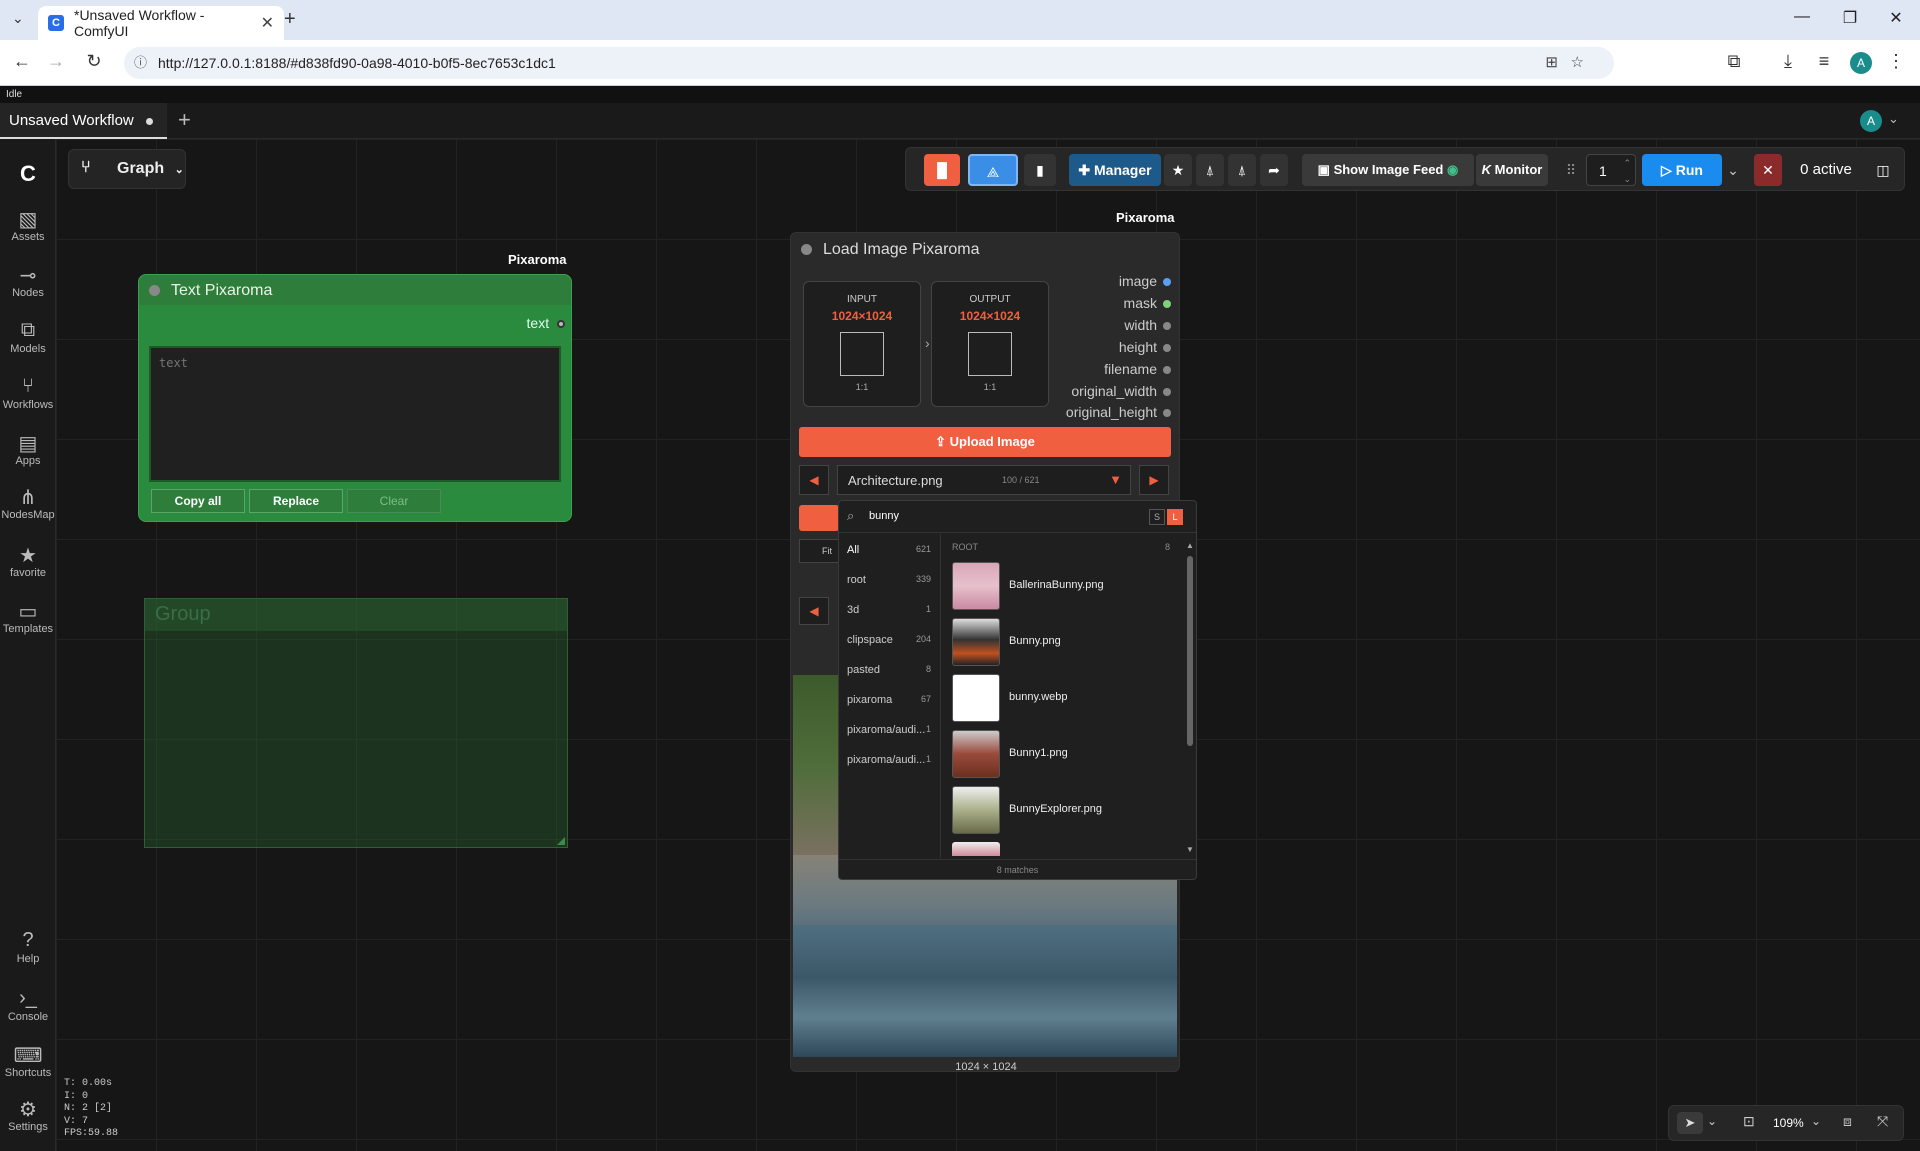 Image resolution: width=1920 pixels, height=1151 pixels. I want to click on fit-view-icon: ⊡, so click(1749, 1121).